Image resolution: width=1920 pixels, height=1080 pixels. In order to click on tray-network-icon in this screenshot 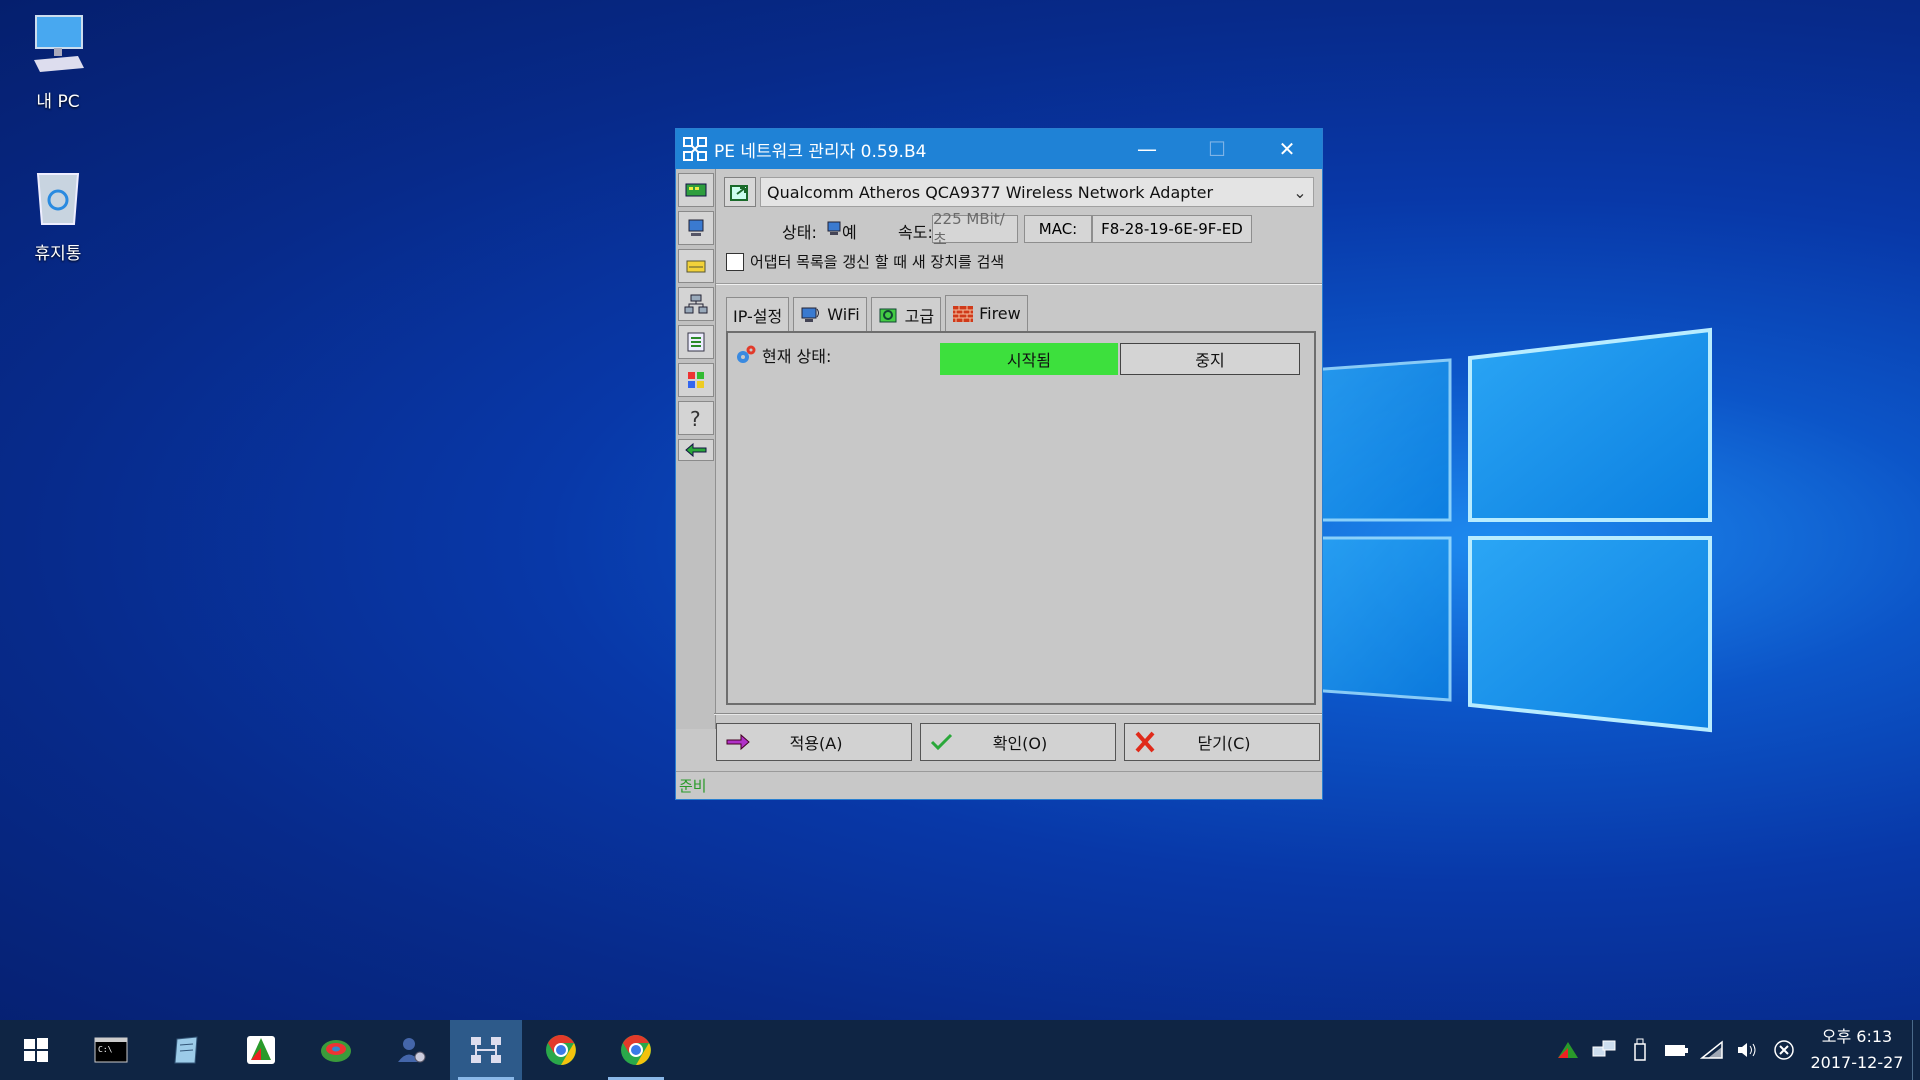, I will do `click(1604, 1050)`.